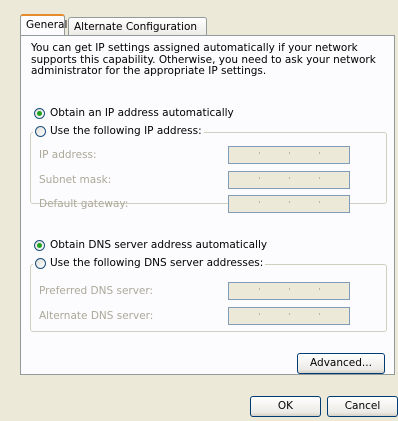  I want to click on ip-address-label: IP address:, so click(68, 155).